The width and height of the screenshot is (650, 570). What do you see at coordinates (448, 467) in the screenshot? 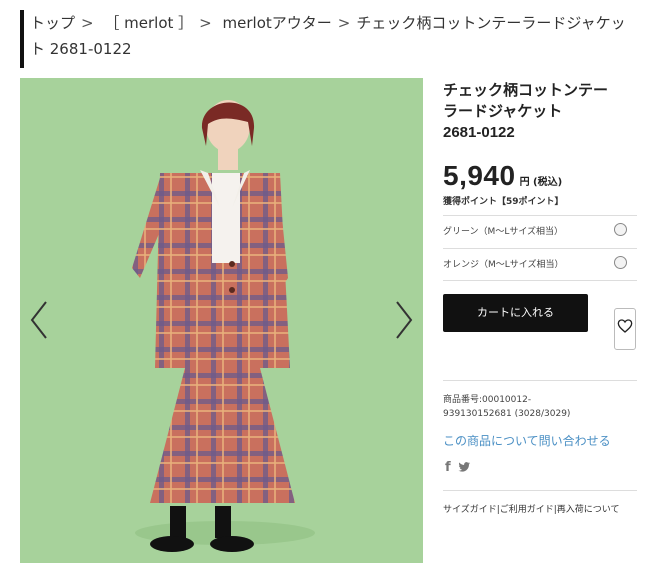
I see `facebook-icon: f` at bounding box center [448, 467].